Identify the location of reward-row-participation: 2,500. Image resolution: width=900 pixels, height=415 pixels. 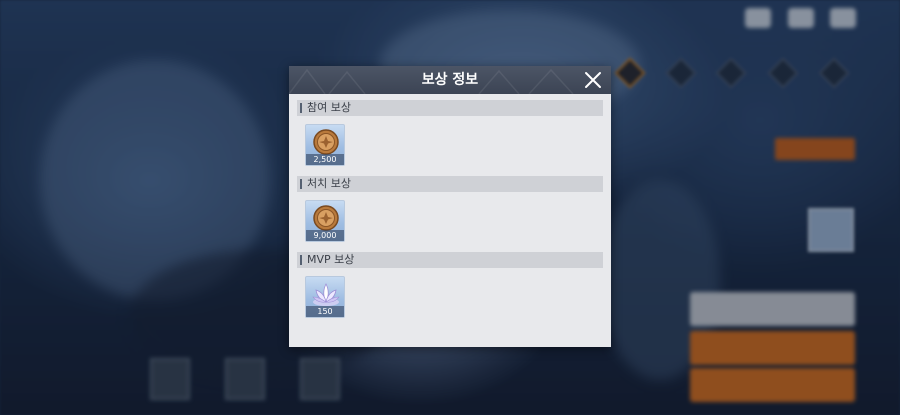
(450, 147).